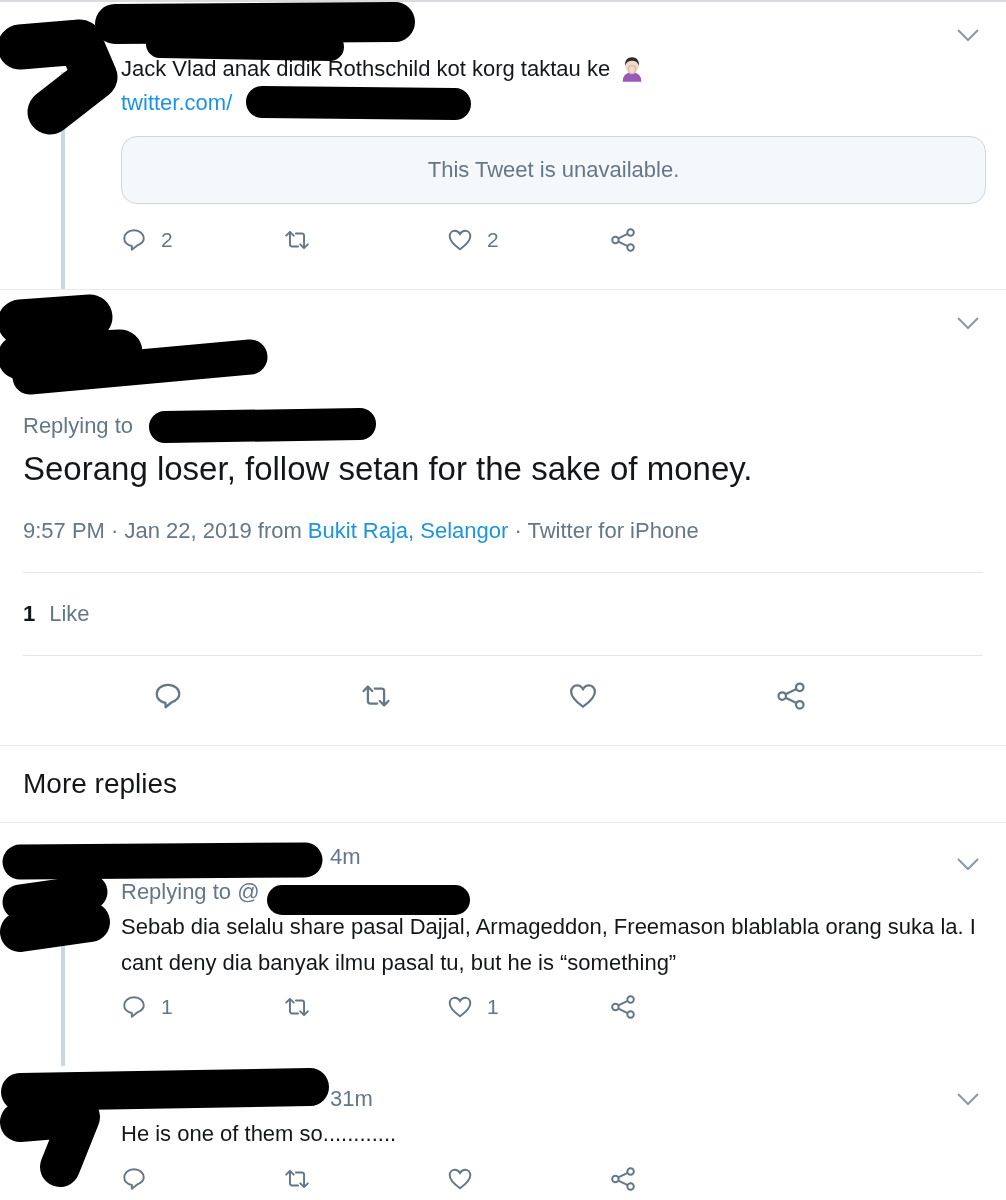 This screenshot has height=1200, width=1006. Describe the element at coordinates (167, 240) in the screenshot. I see `reply-count: 2` at that location.